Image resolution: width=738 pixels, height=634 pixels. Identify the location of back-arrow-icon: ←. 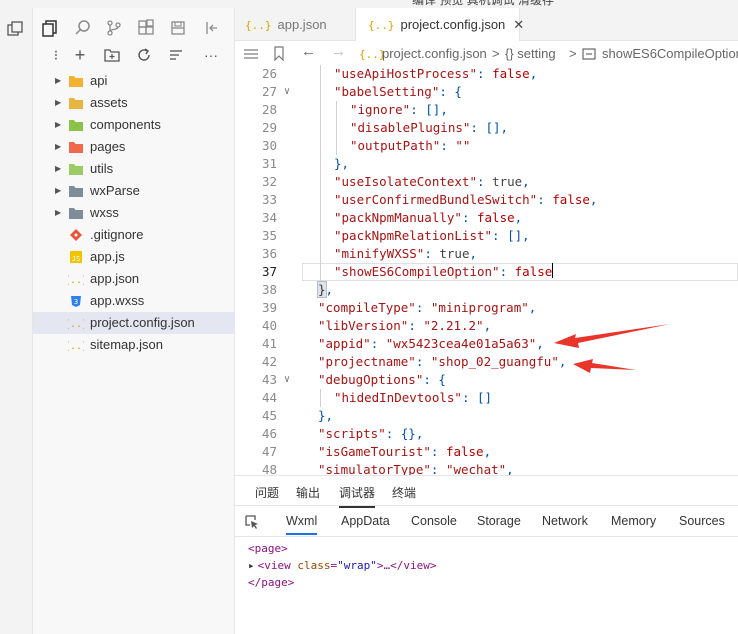
(308, 51).